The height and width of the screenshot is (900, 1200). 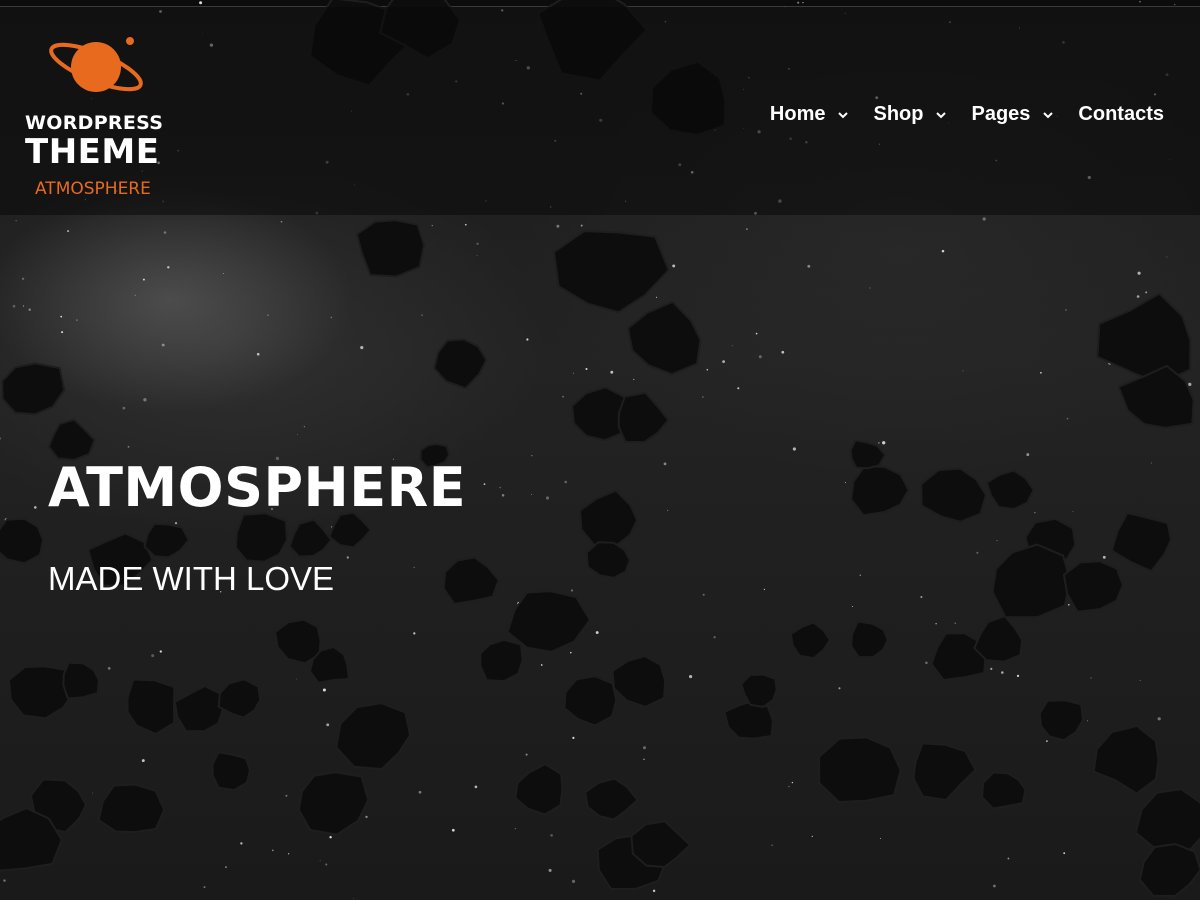 I want to click on nav-item-home: Home, so click(x=810, y=114).